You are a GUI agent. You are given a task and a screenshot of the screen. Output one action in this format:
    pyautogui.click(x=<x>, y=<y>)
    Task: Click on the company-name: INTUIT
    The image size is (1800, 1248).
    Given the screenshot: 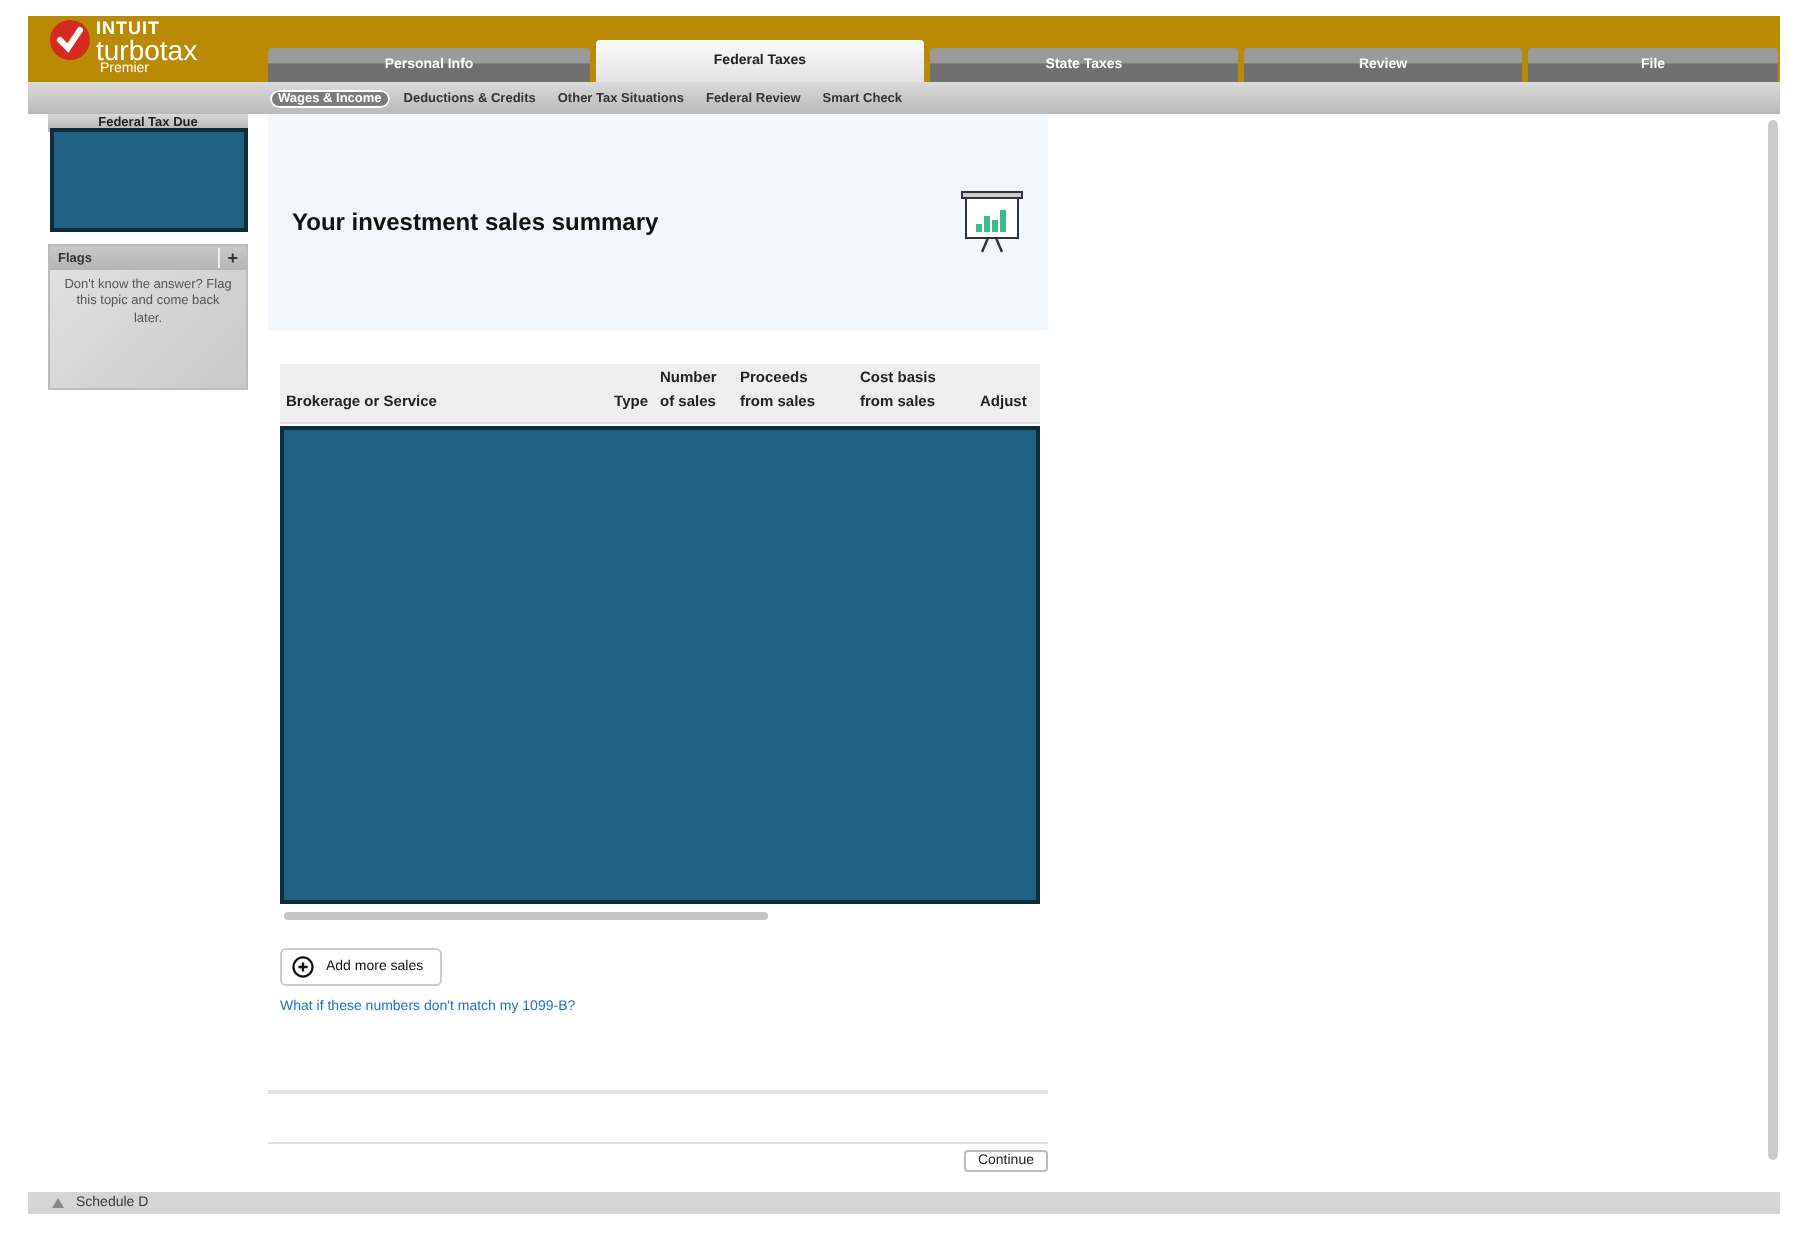 What is the action you would take?
    pyautogui.click(x=129, y=29)
    